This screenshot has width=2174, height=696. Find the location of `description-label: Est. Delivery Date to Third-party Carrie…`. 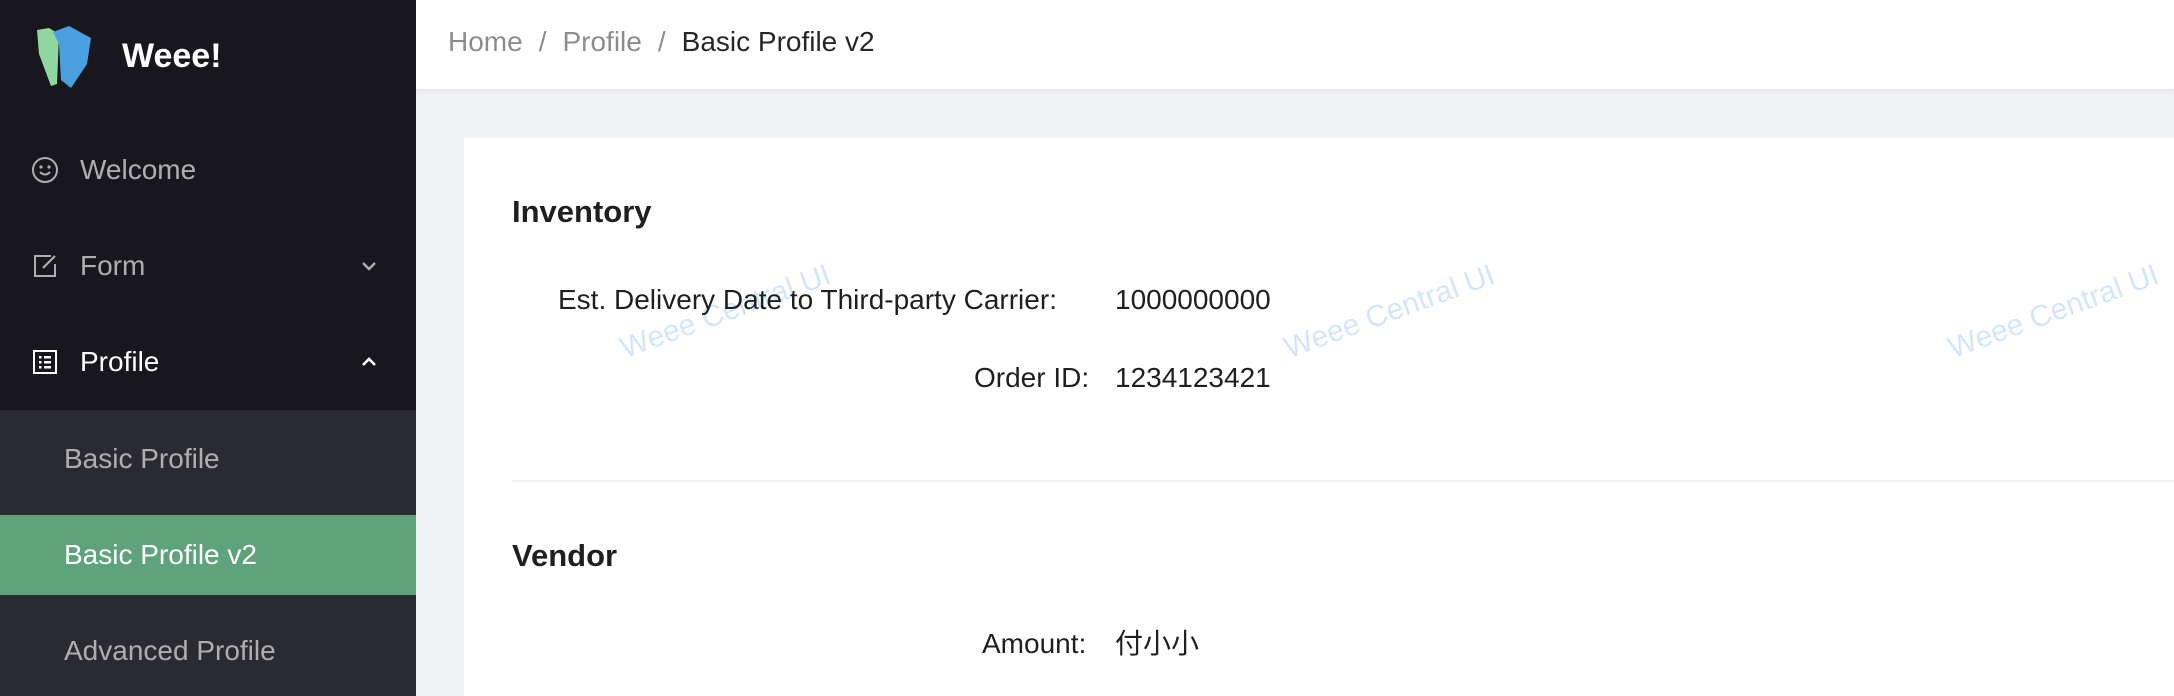

description-label: Est. Delivery Date to Third-party Carrie… is located at coordinates (804, 299).